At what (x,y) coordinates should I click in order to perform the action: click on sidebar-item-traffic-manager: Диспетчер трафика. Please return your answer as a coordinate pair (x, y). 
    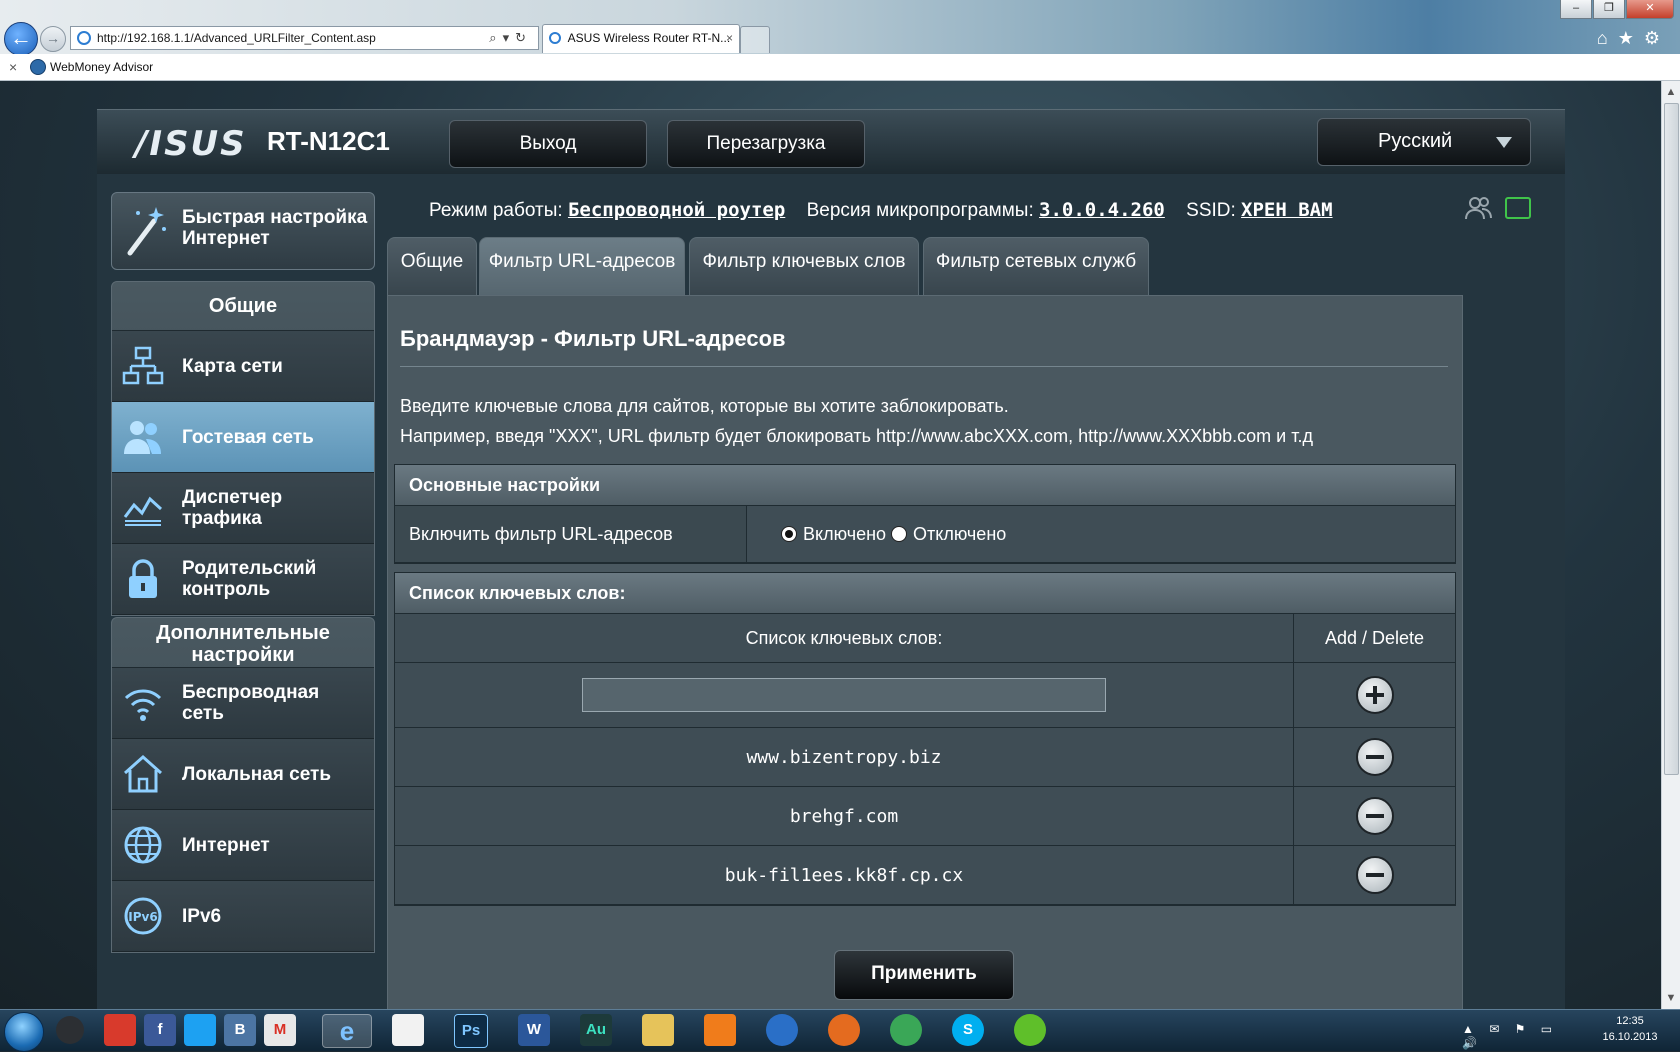
    Looking at the image, I should click on (243, 508).